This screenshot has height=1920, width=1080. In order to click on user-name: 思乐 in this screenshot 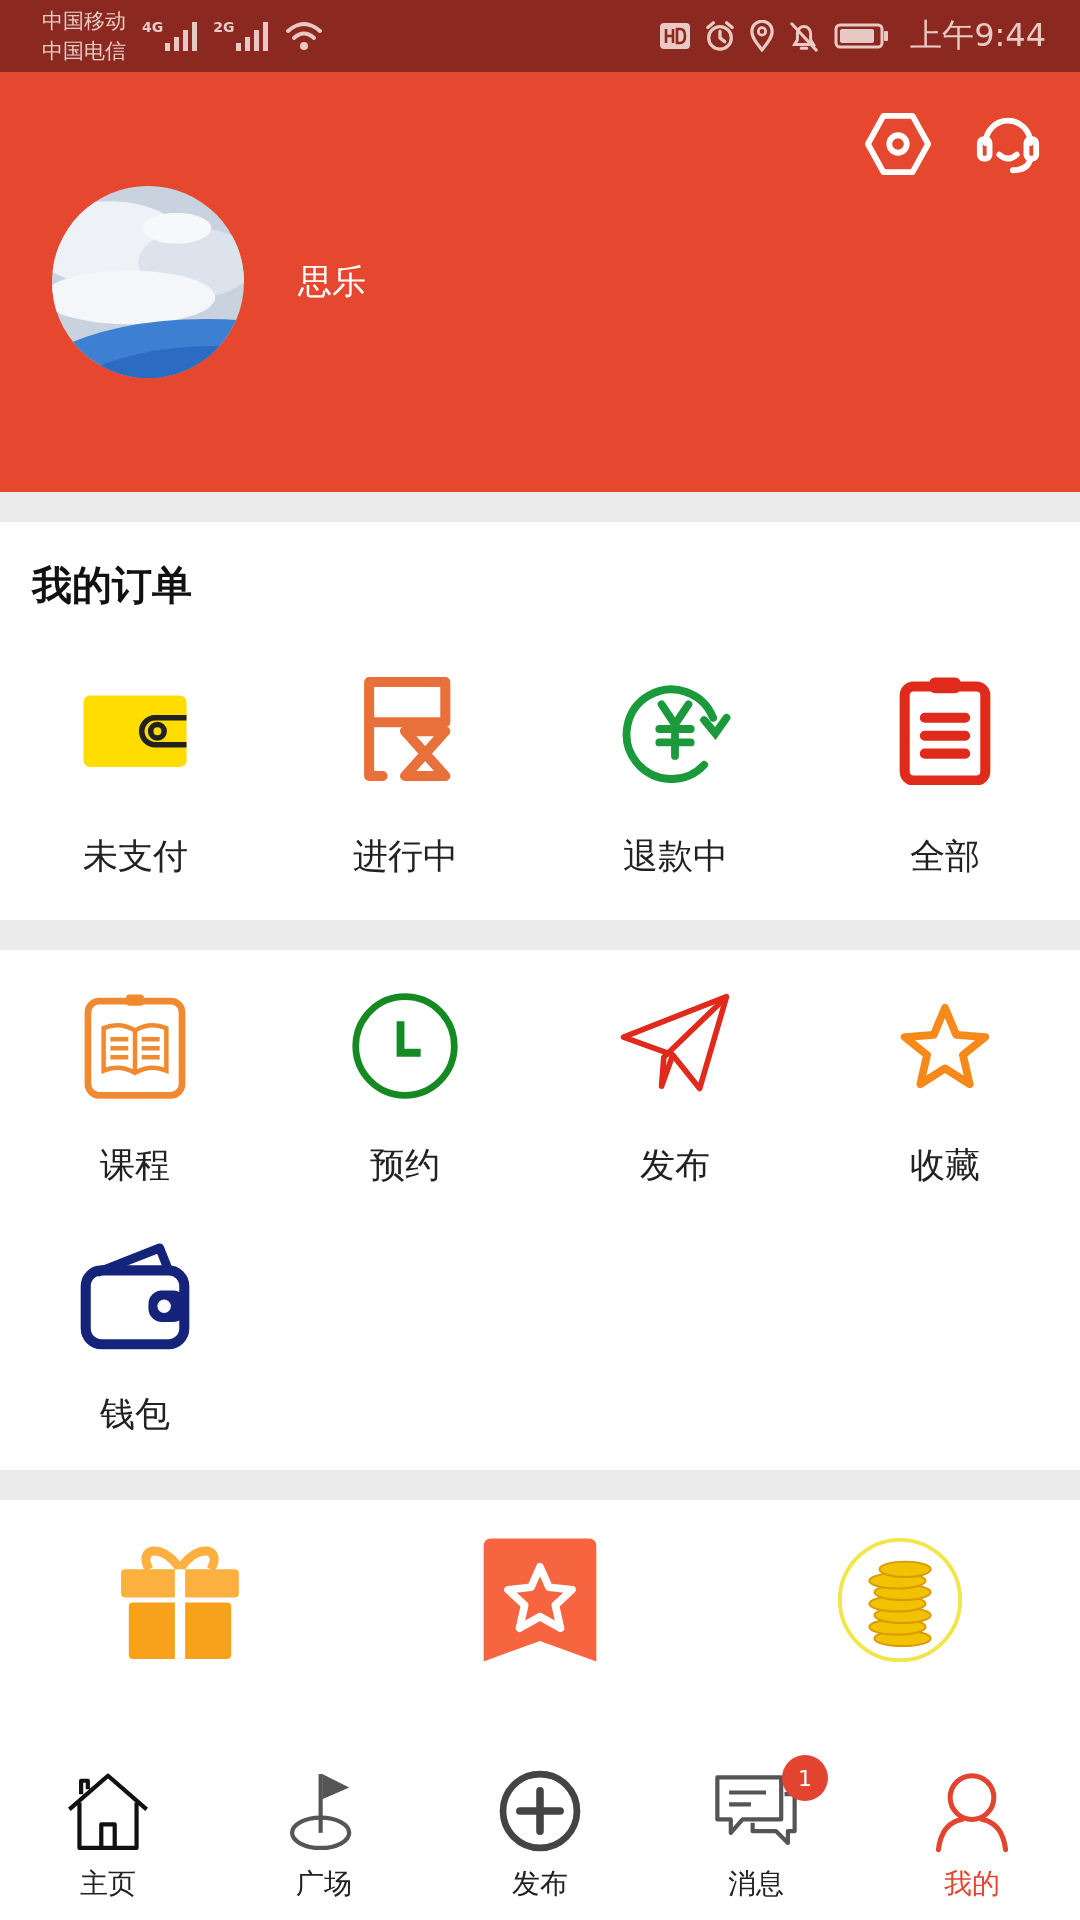, I will do `click(332, 281)`.